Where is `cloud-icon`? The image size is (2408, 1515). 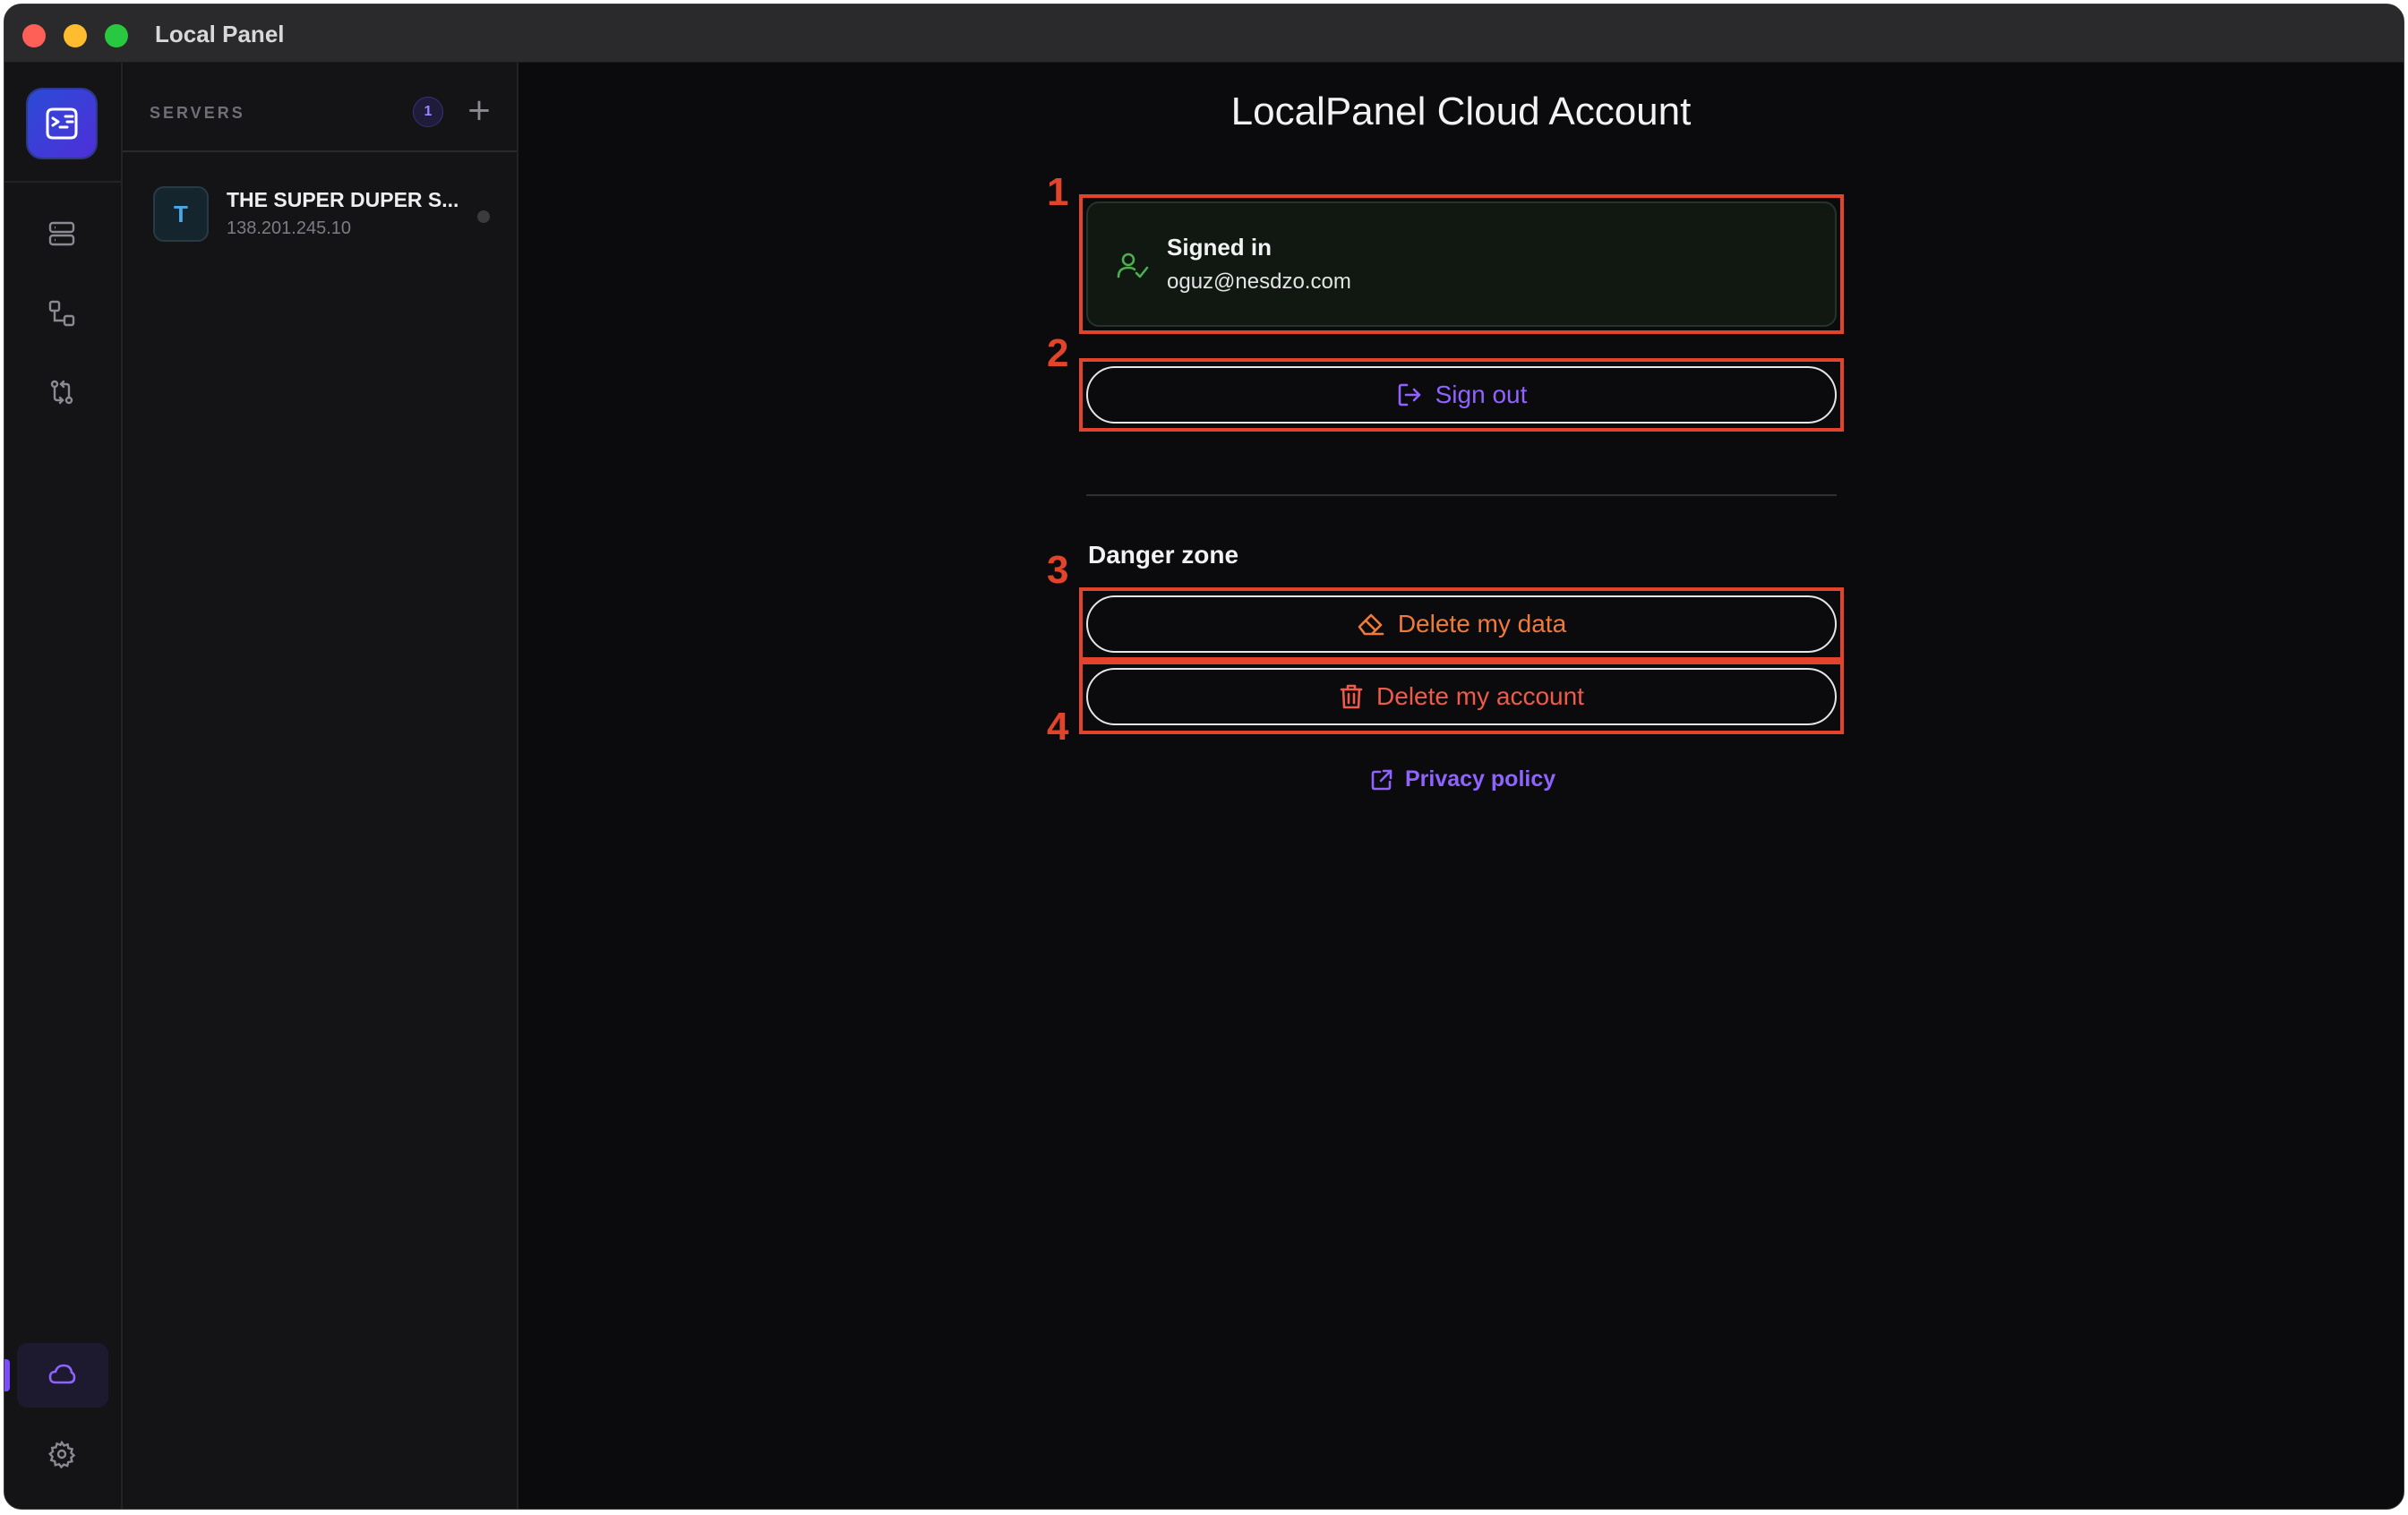 cloud-icon is located at coordinates (61, 1376).